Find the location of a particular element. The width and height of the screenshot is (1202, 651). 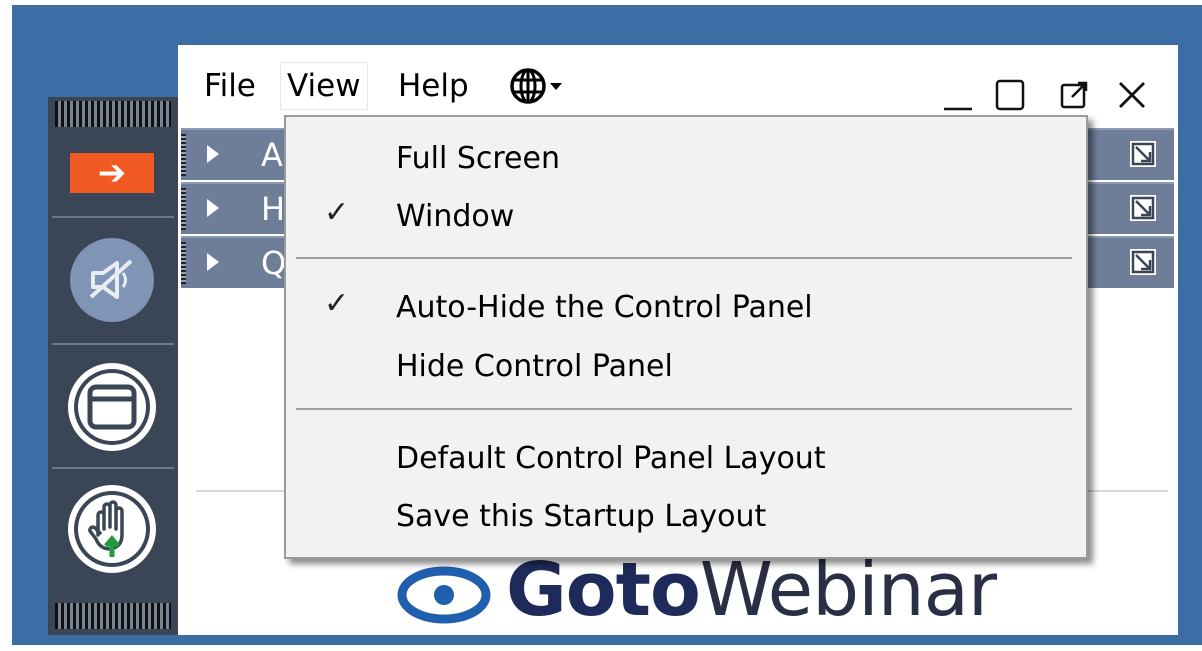

close-button is located at coordinates (1132, 95).